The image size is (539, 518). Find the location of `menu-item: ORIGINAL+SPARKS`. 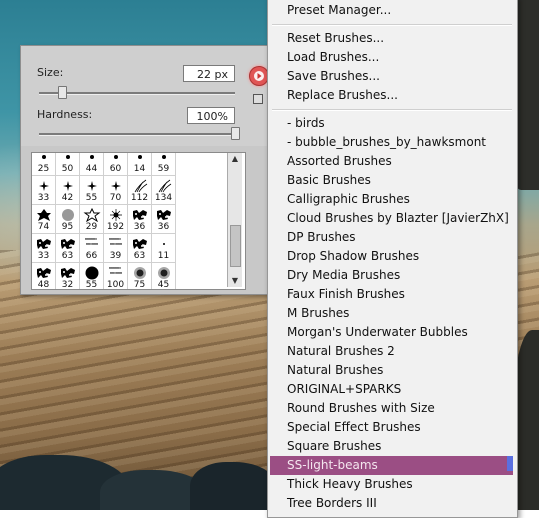

menu-item: ORIGINAL+SPARKS is located at coordinates (391, 389).